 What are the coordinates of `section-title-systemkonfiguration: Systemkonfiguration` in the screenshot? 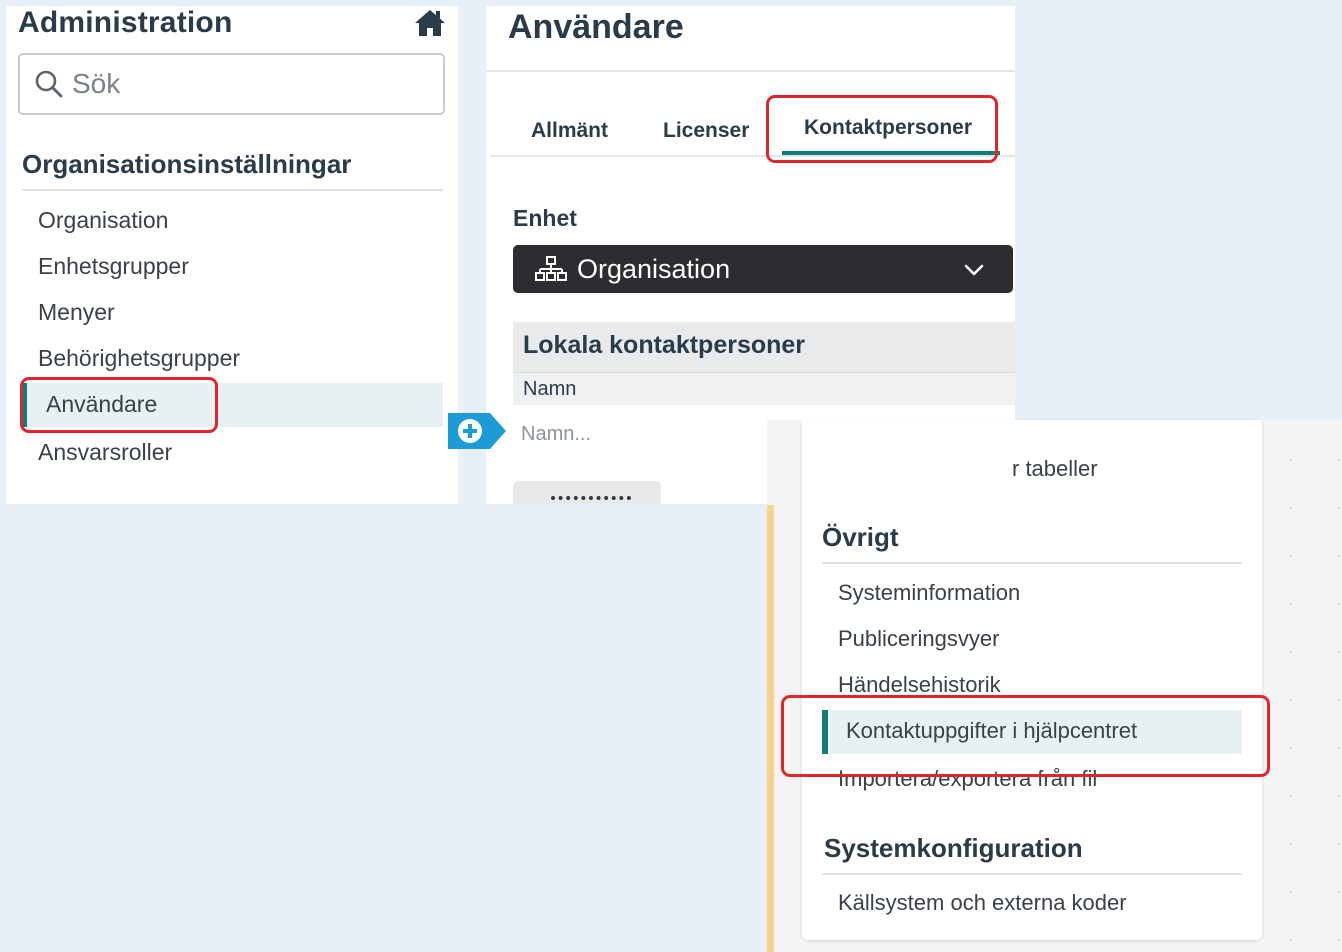 It's located at (953, 848).